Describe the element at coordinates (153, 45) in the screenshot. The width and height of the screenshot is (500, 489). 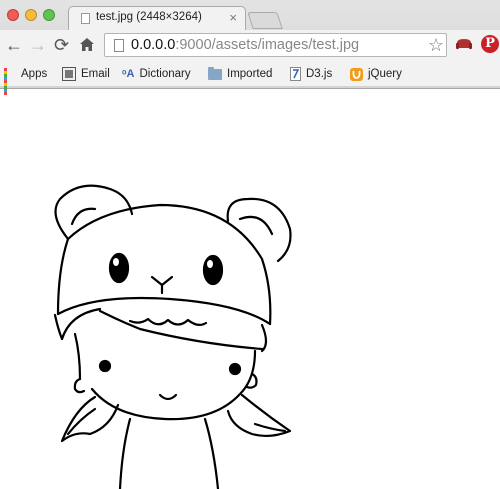
I see `url-host: 0.0.0.0` at that location.